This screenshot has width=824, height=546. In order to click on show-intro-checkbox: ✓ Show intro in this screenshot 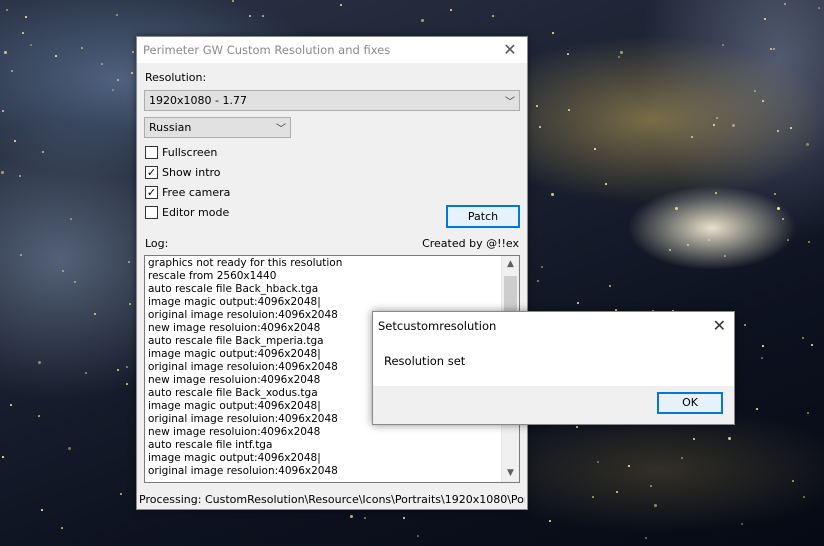, I will do `click(183, 172)`.